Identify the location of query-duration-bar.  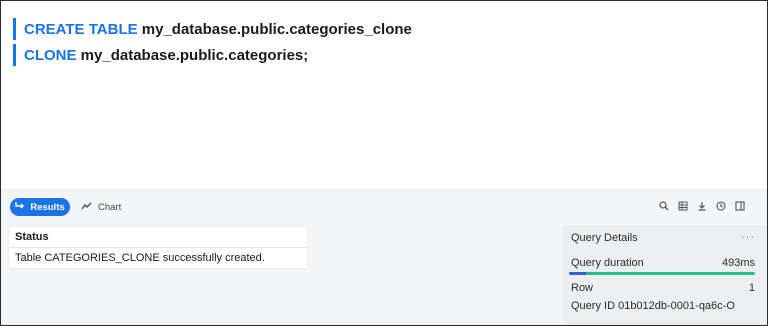
(662, 273).